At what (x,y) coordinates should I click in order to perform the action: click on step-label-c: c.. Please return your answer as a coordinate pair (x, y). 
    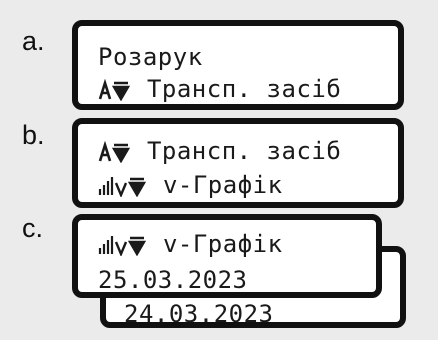
    Looking at the image, I should click on (33, 228).